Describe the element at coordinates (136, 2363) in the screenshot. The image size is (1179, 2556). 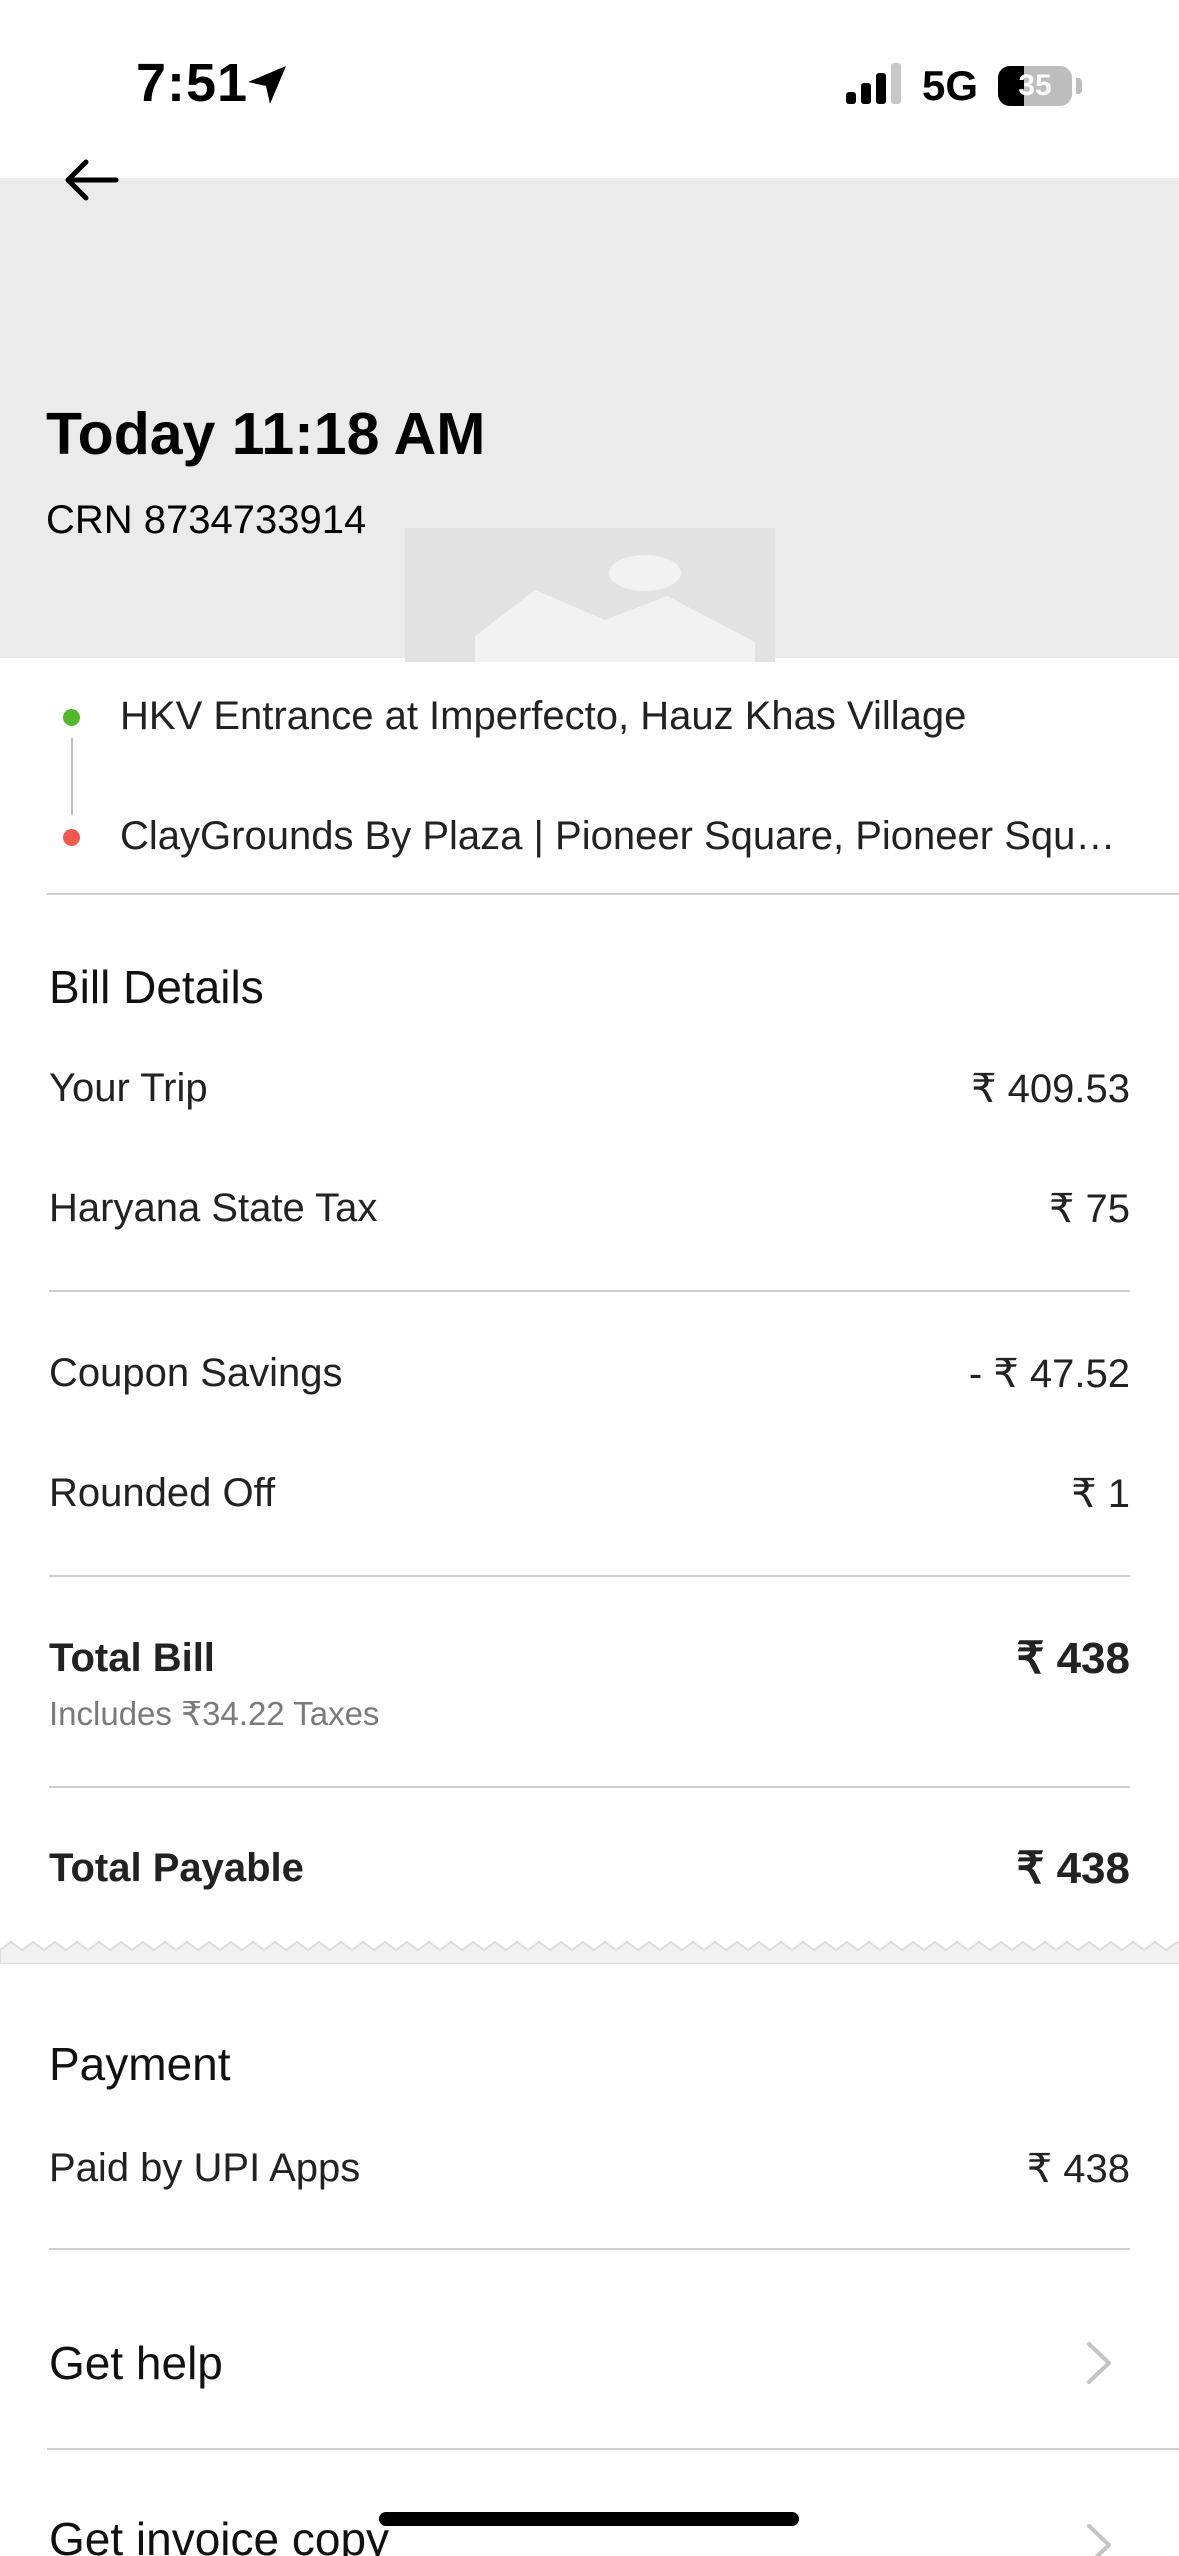
I see `get-help-label: Get help` at that location.